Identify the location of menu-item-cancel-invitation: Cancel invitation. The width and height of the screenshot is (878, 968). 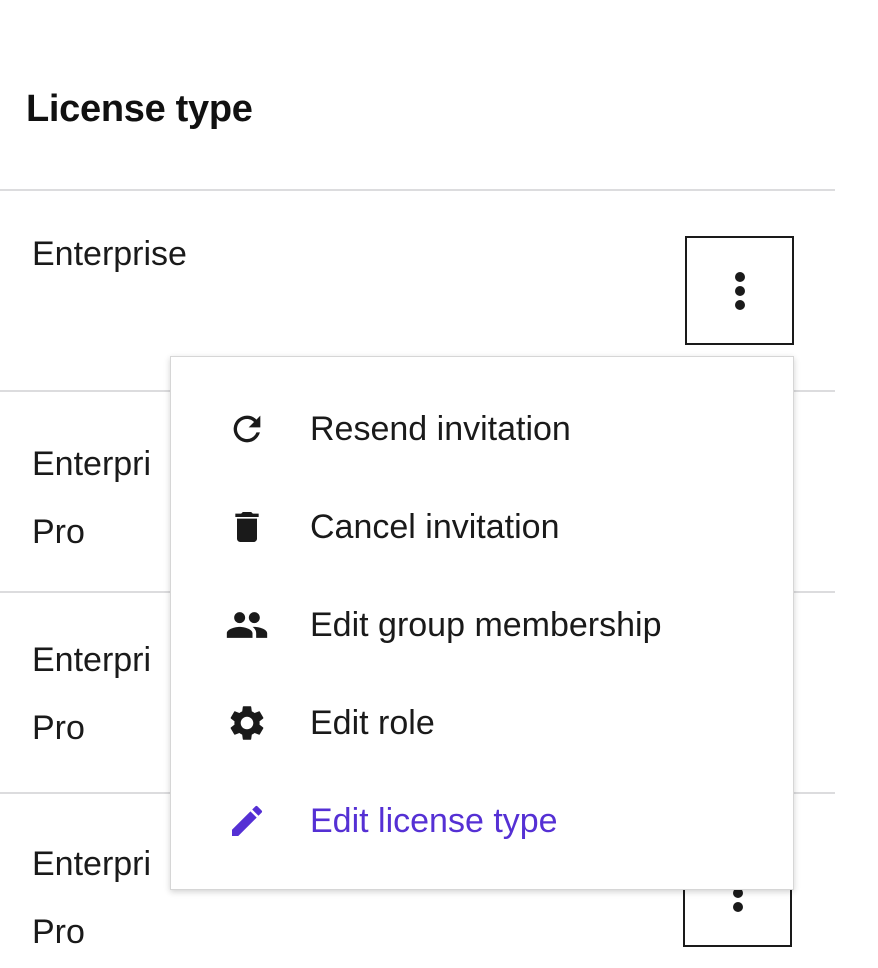
(482, 527).